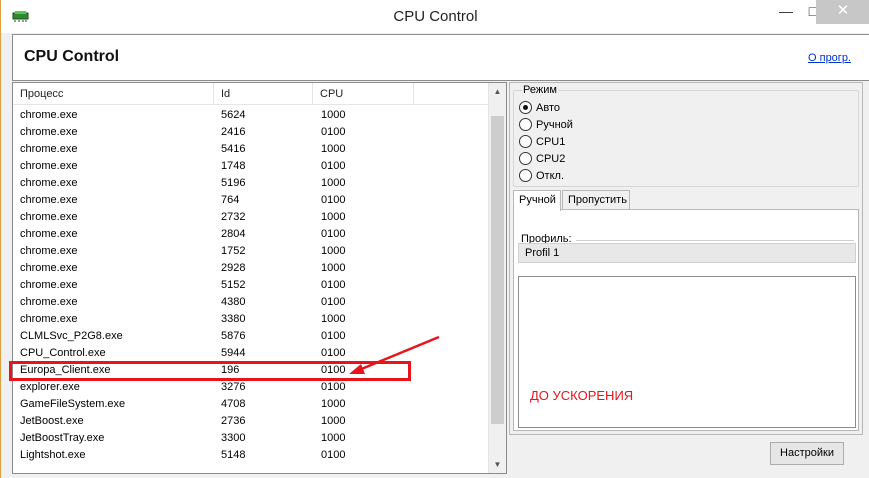  Describe the element at coordinates (233, 455) in the screenshot. I see `process-id: 5148` at that location.